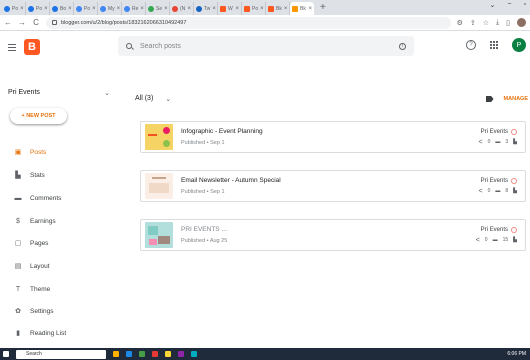  I want to click on sidebar-item-reading-list: ▮ Reading List, so click(59, 333).